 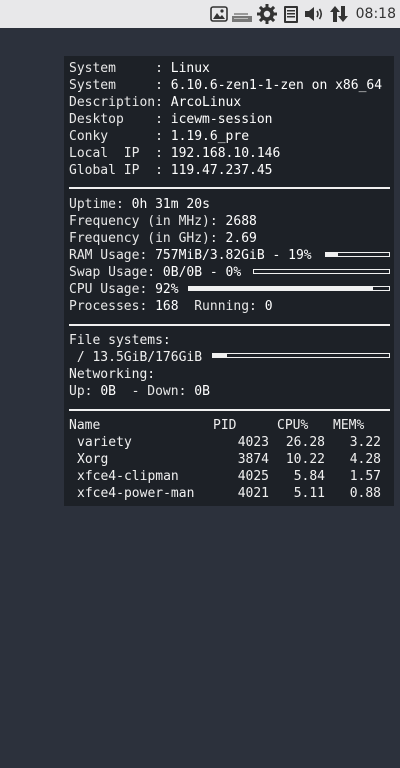 What do you see at coordinates (85, 391) in the screenshot?
I see `net-up-label: Up:` at bounding box center [85, 391].